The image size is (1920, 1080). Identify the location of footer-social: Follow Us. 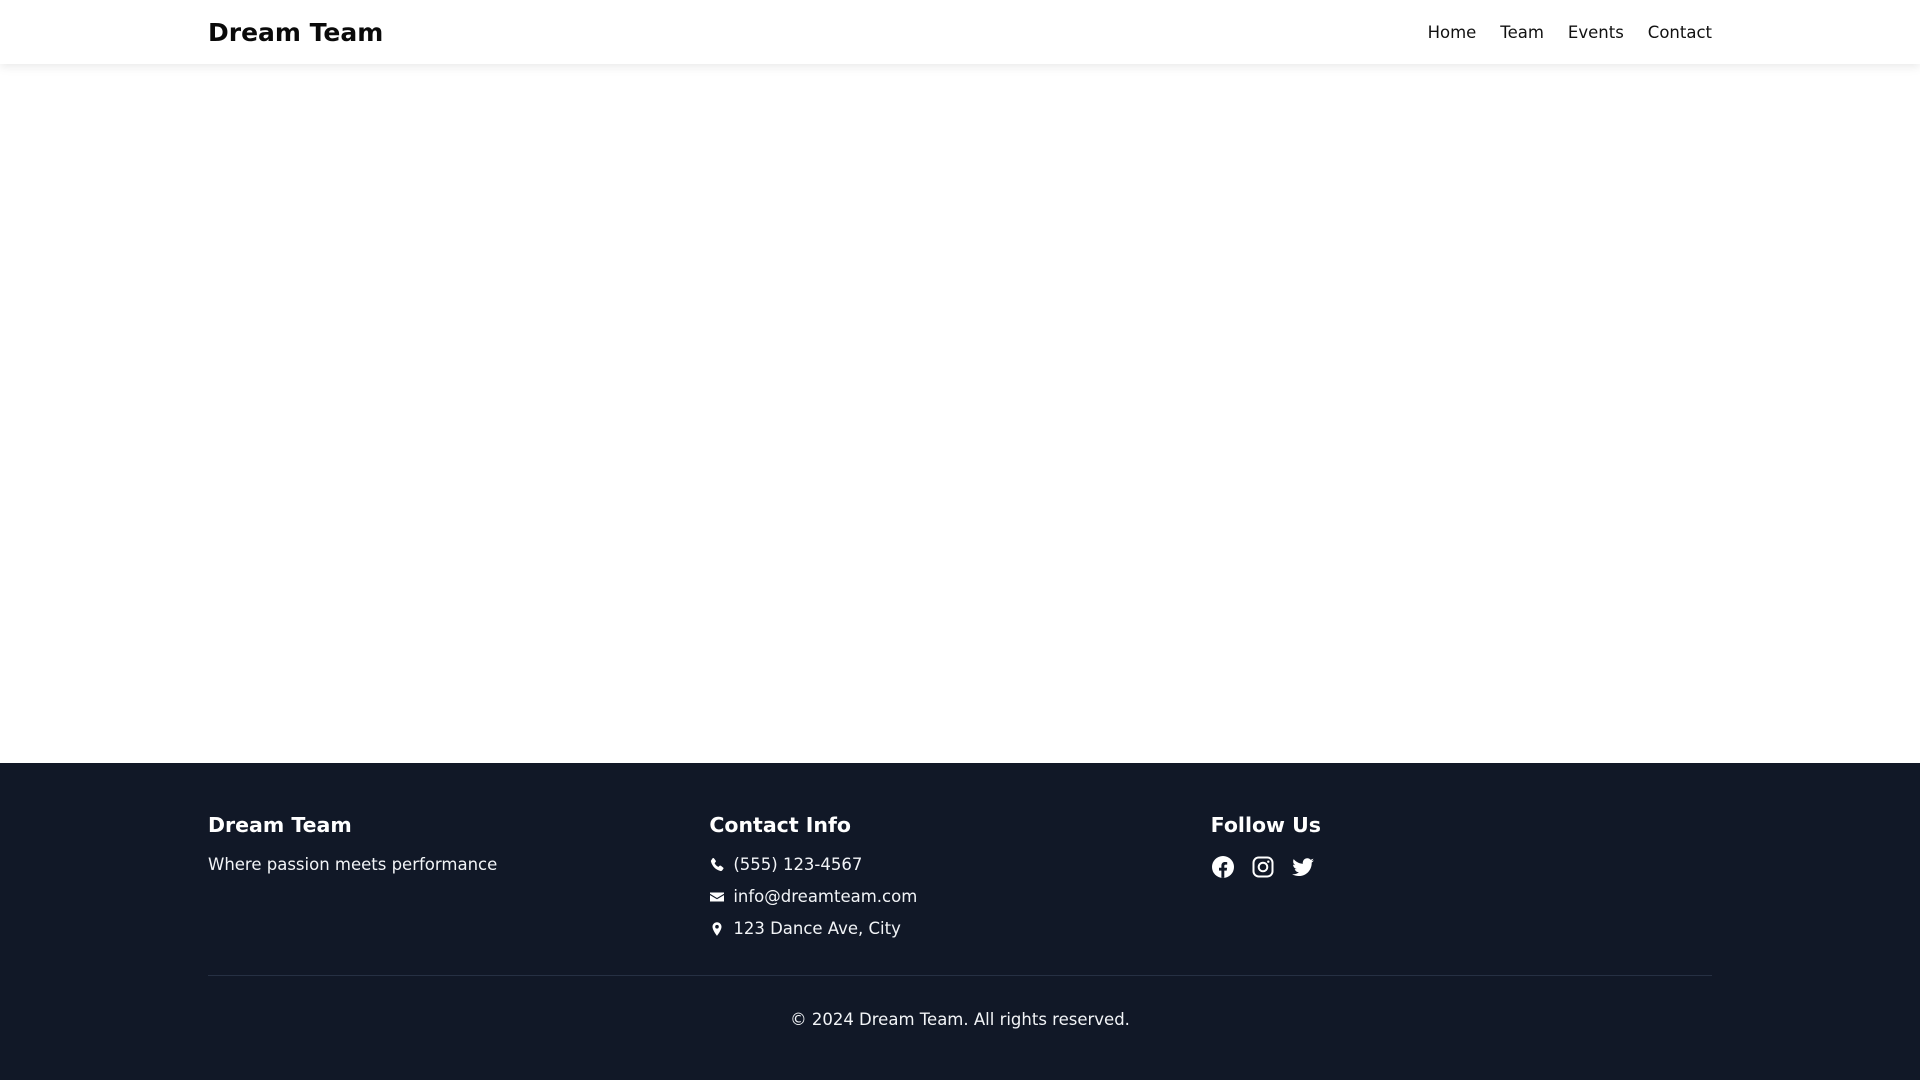
(1461, 882).